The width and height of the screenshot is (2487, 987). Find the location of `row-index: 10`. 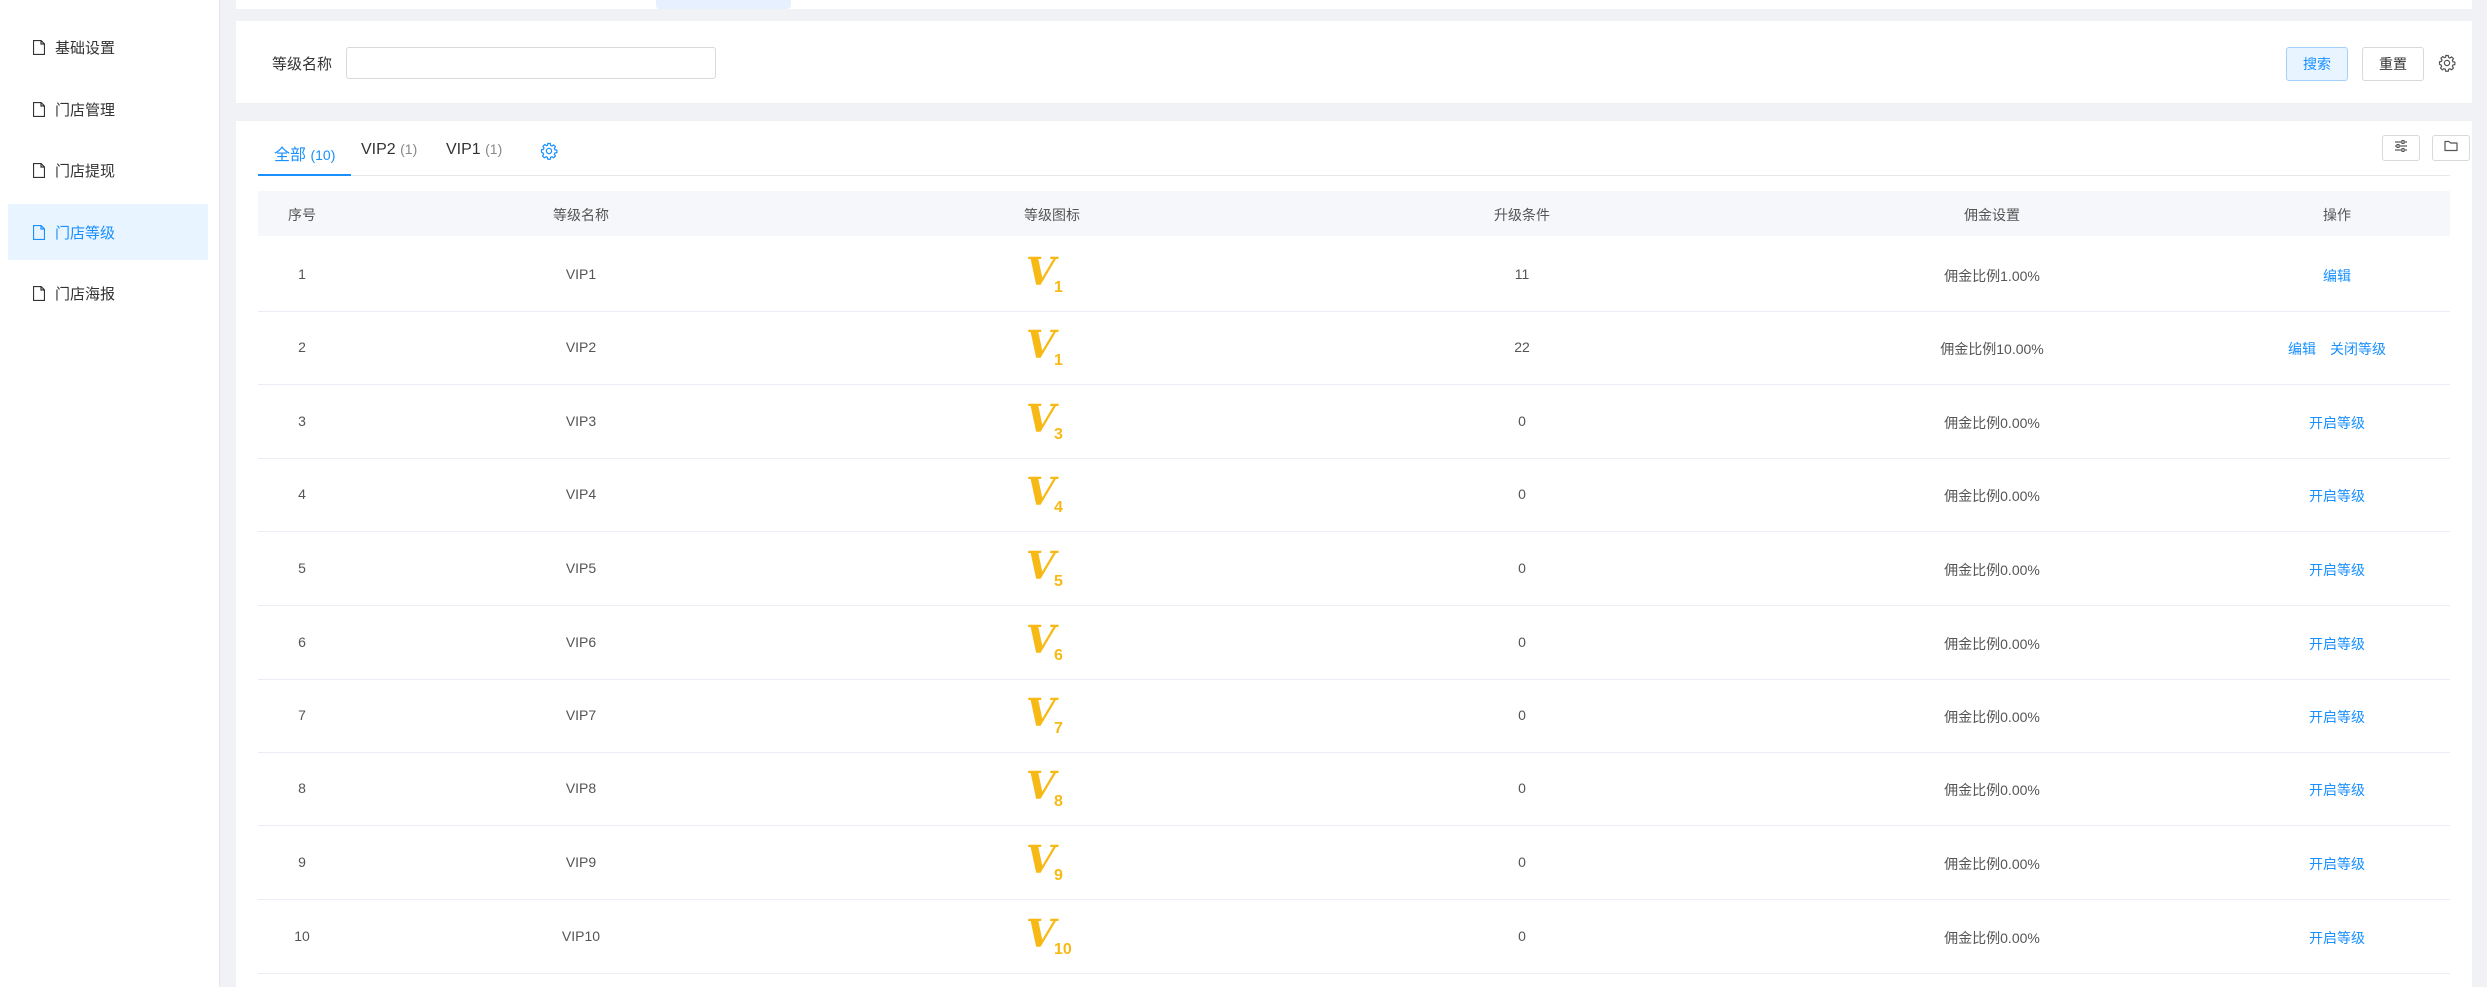

row-index: 10 is located at coordinates (302, 936).